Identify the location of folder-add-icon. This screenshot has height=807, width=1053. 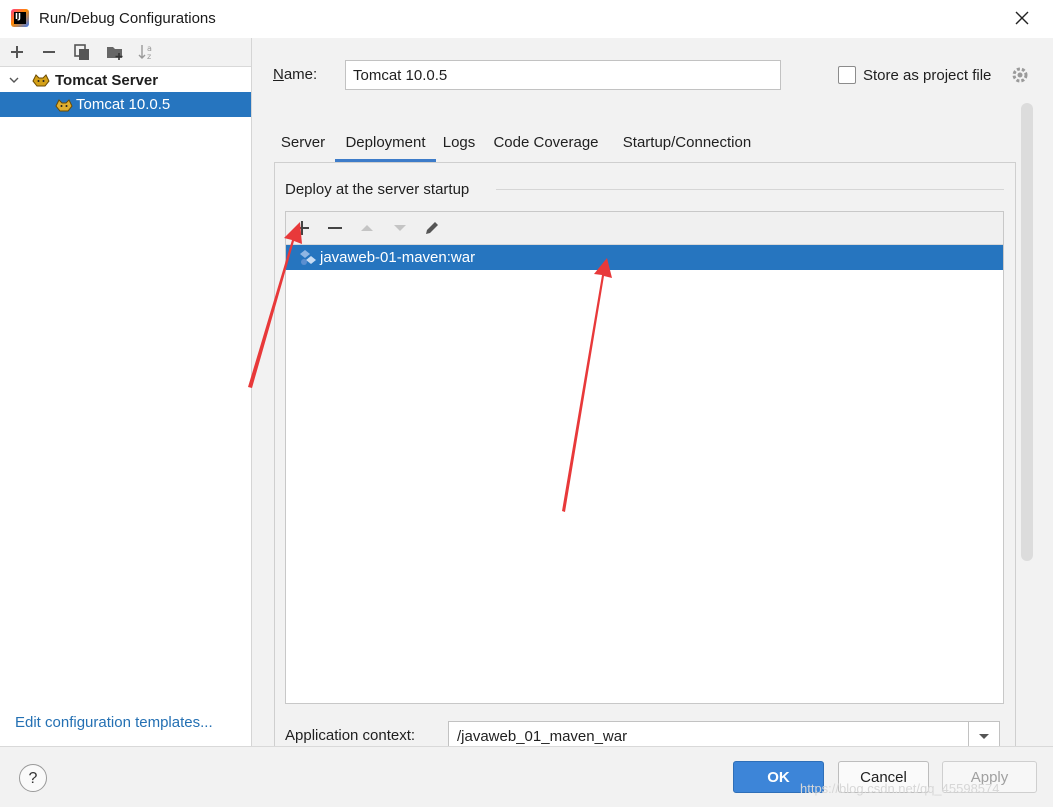
(115, 53).